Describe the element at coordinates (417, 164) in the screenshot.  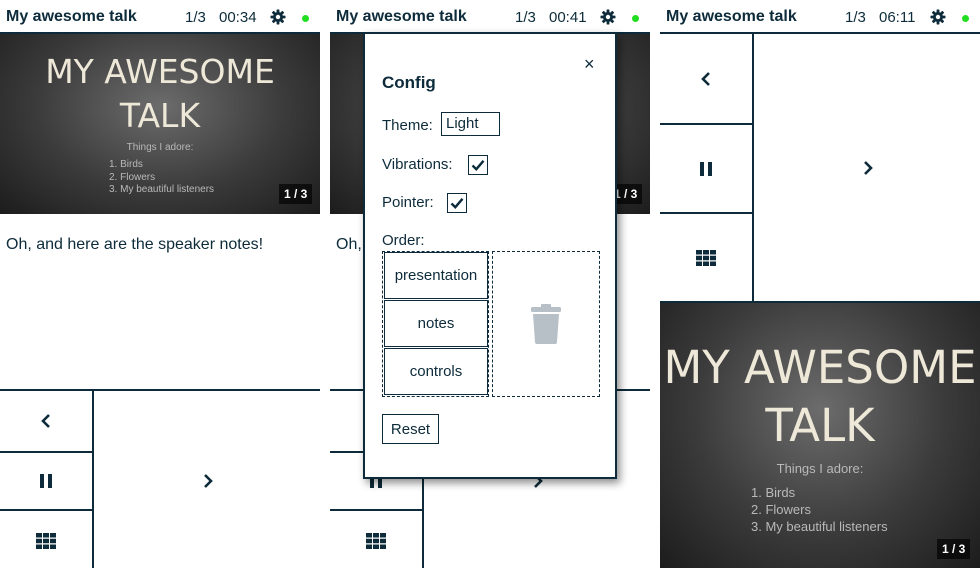
I see `vibrations-label: Vibrations:` at that location.